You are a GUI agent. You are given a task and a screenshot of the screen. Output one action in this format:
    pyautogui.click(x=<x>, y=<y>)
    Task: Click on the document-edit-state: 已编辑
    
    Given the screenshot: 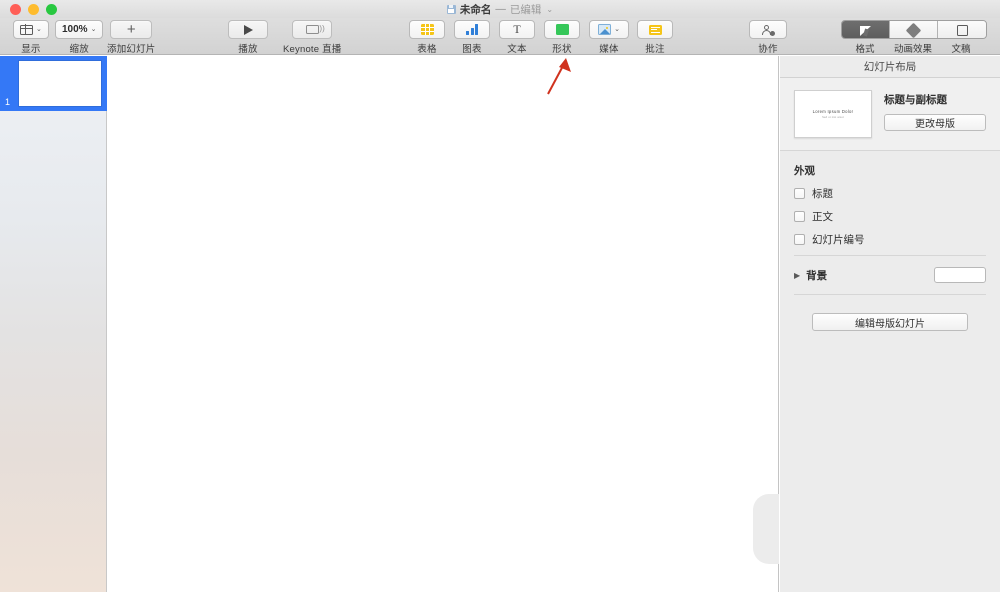 What is the action you would take?
    pyautogui.click(x=525, y=9)
    